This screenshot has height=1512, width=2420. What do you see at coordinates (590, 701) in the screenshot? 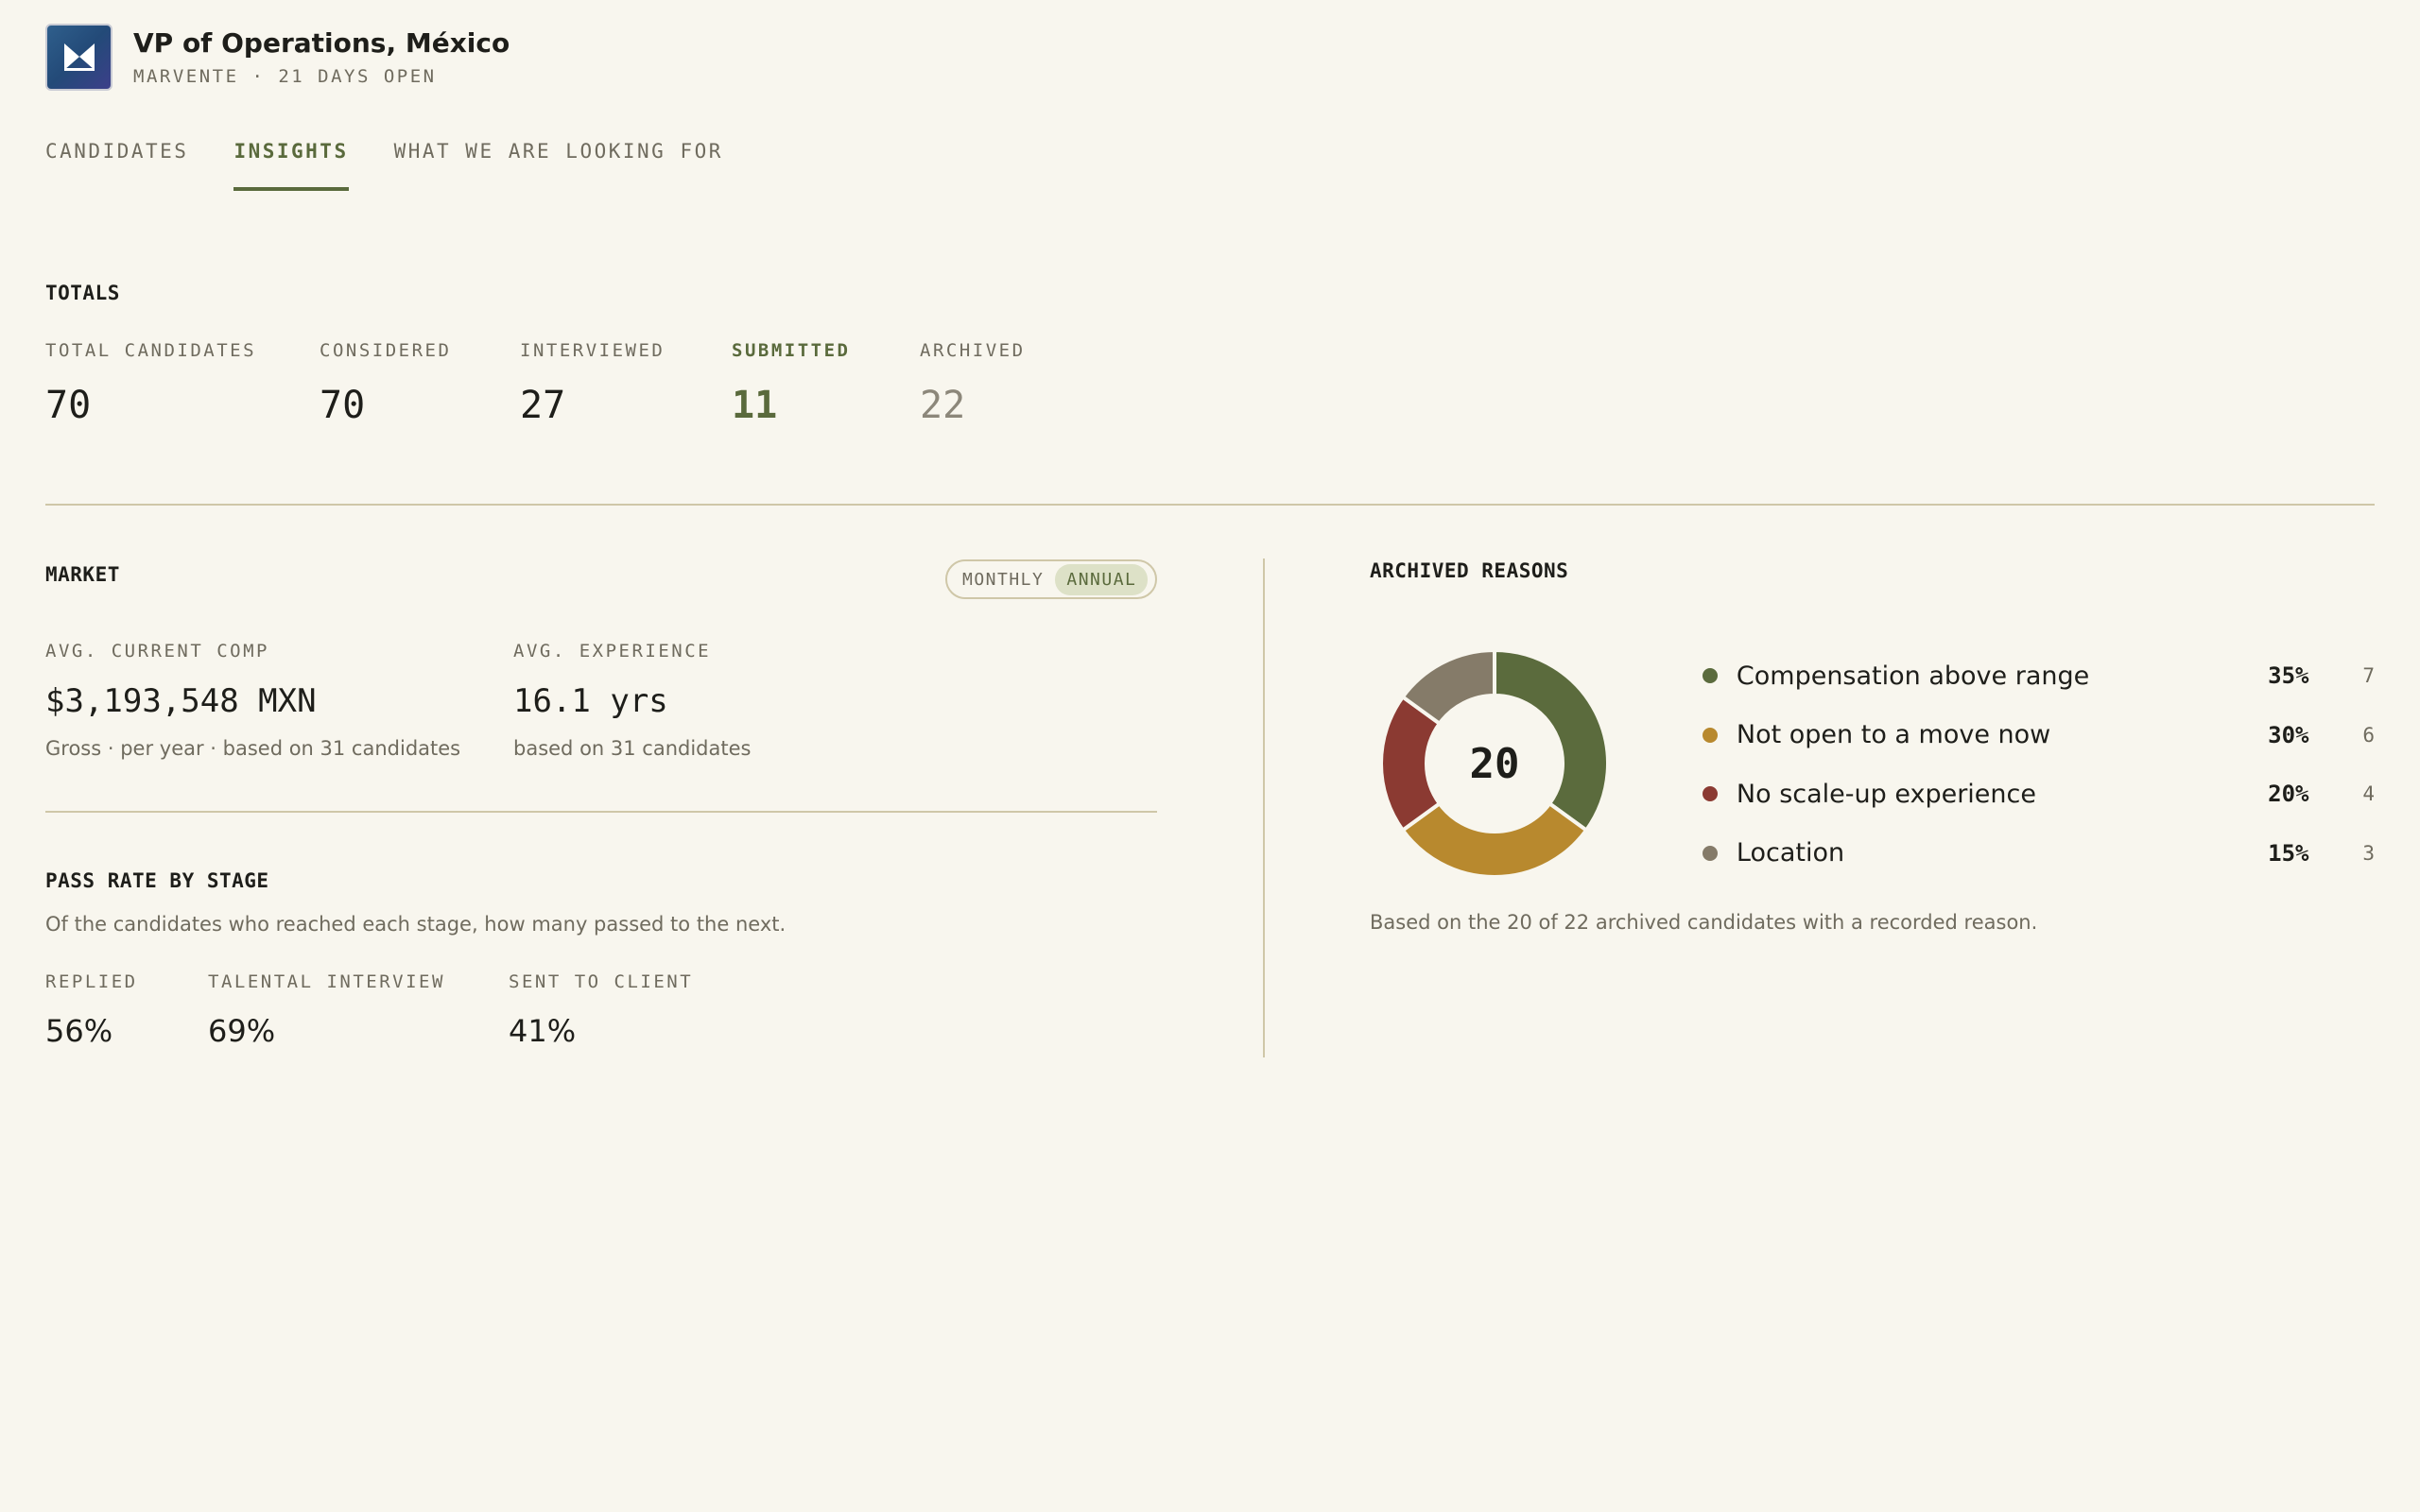
I see `avg-experience-value: 16.1 yrs` at bounding box center [590, 701].